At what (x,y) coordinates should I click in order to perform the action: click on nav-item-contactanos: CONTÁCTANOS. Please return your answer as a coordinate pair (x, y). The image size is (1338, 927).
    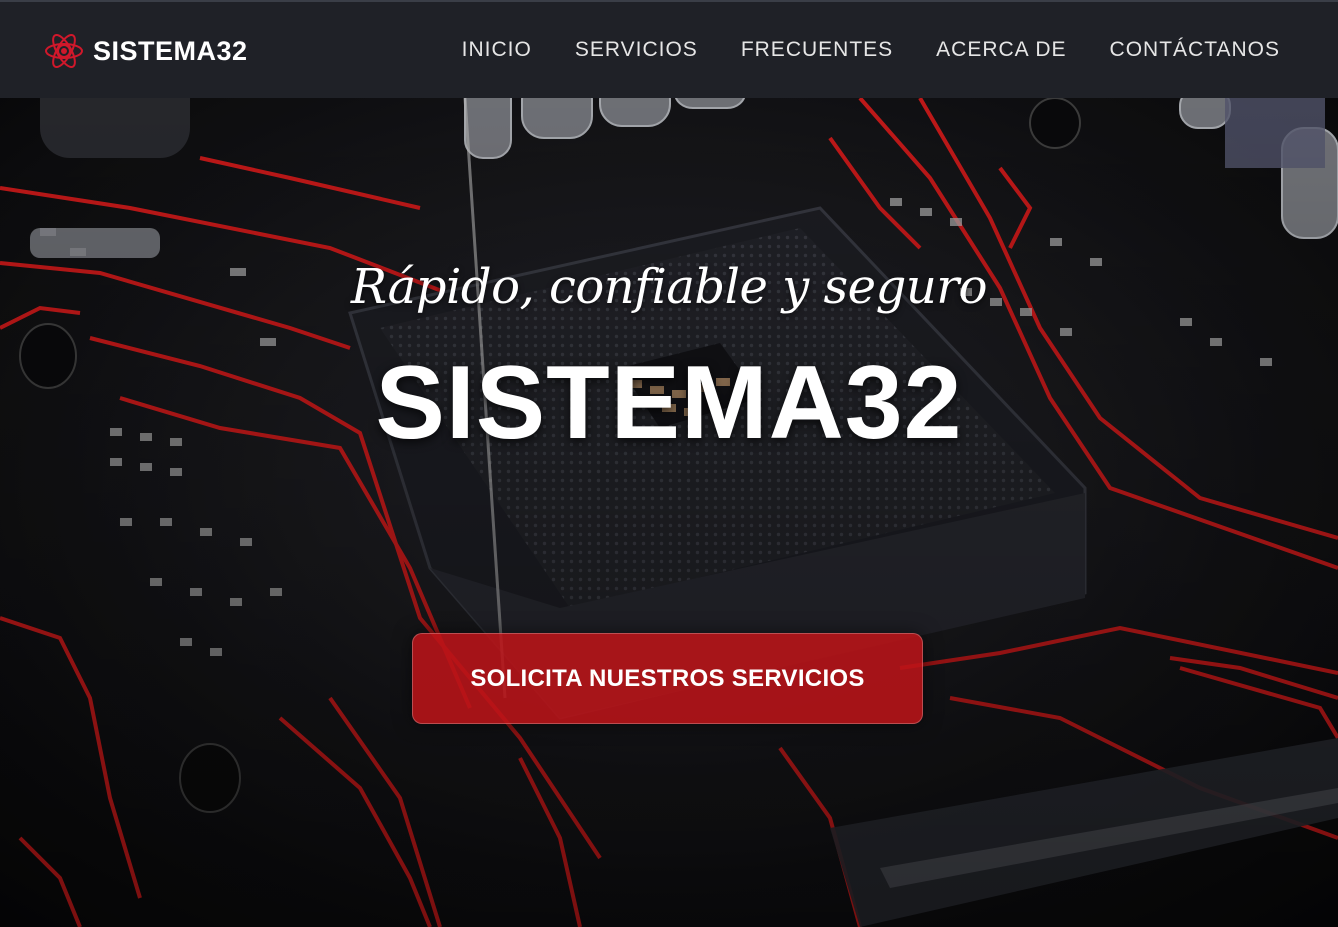
    Looking at the image, I should click on (1195, 50).